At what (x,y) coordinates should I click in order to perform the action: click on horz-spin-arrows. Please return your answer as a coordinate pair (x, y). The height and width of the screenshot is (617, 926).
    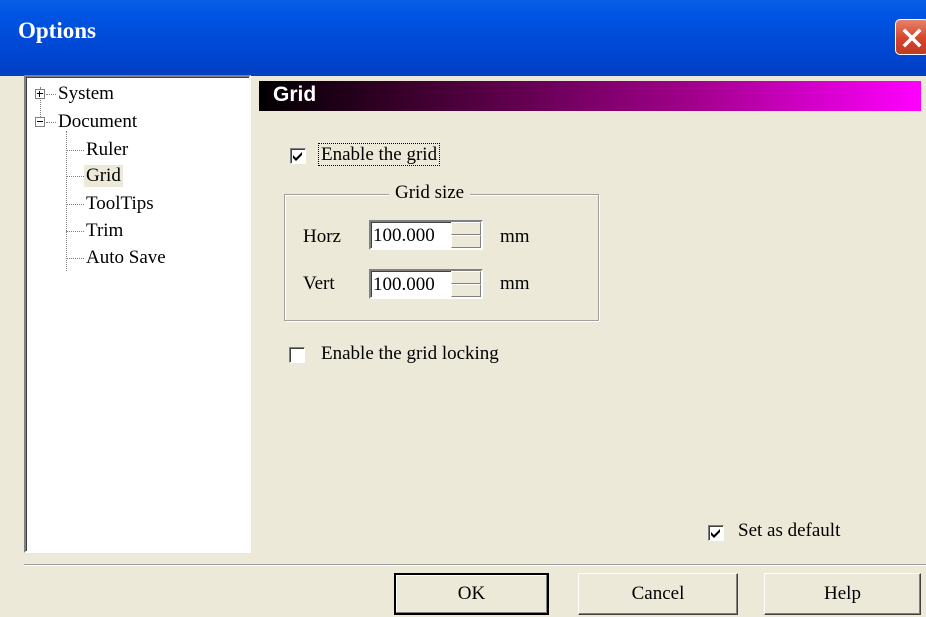
    Looking at the image, I should click on (466, 235).